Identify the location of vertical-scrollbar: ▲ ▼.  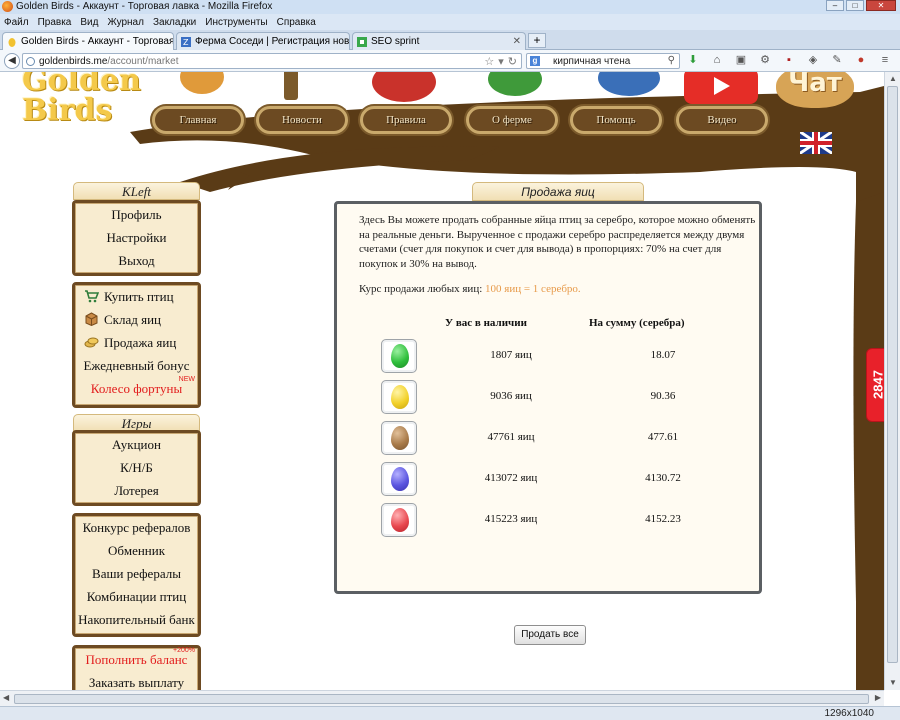
(892, 381).